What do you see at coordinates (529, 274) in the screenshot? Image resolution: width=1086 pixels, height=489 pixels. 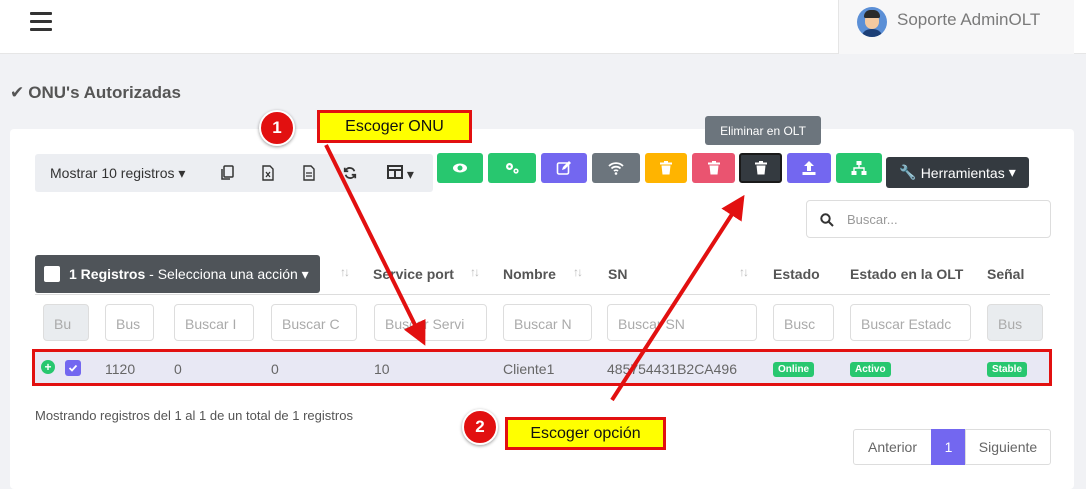 I see `th-nombre: Nombre` at bounding box center [529, 274].